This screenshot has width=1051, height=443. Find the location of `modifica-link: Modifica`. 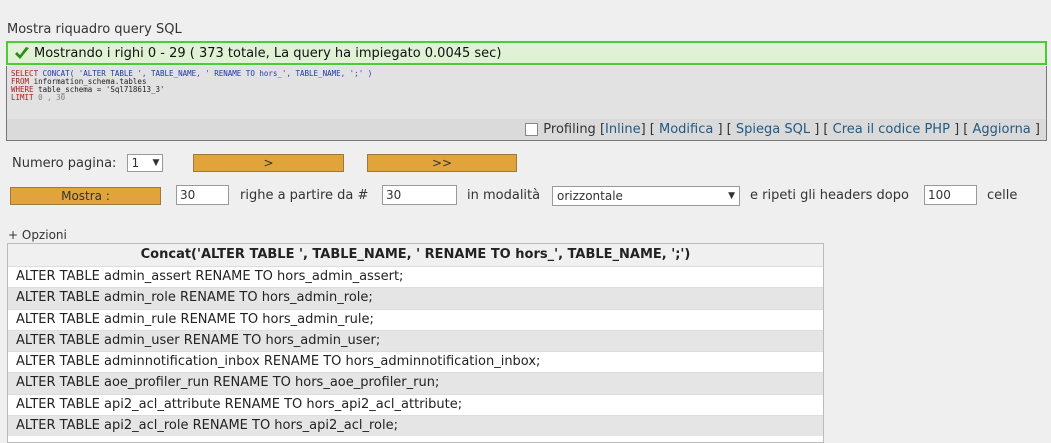

modifica-link: Modifica is located at coordinates (686, 129).